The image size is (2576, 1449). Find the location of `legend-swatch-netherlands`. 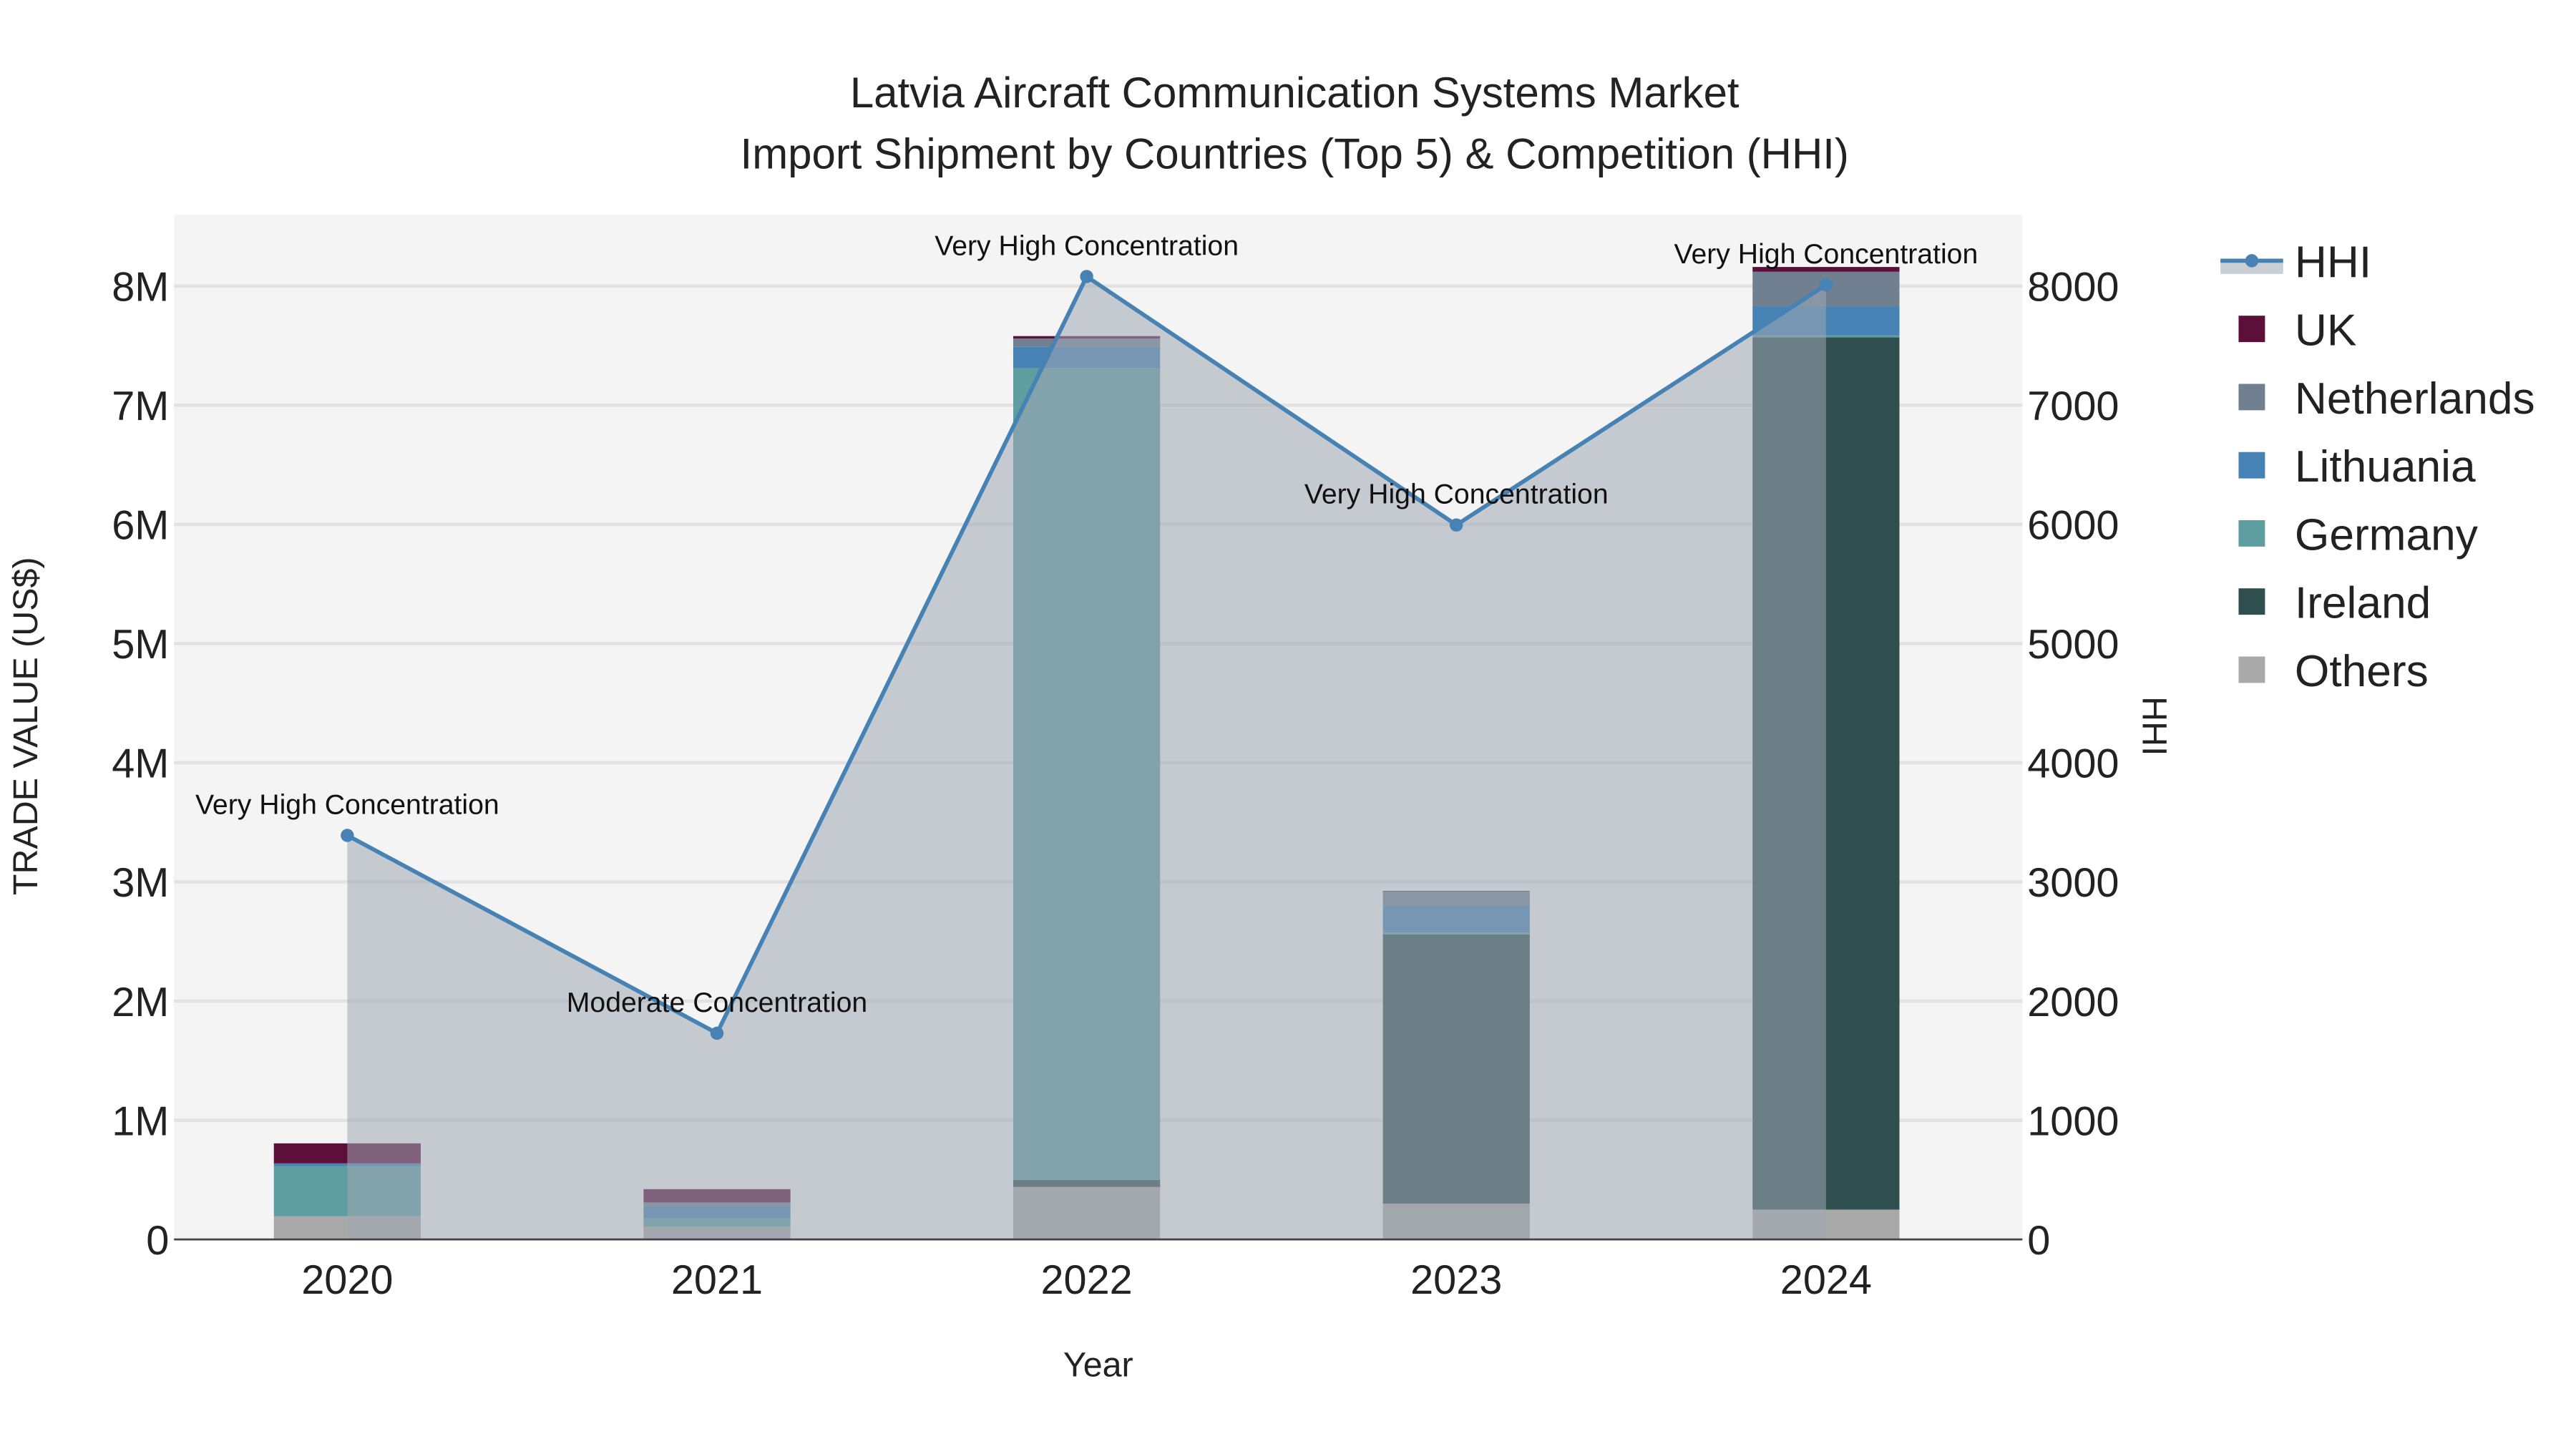

legend-swatch-netherlands is located at coordinates (2251, 397).